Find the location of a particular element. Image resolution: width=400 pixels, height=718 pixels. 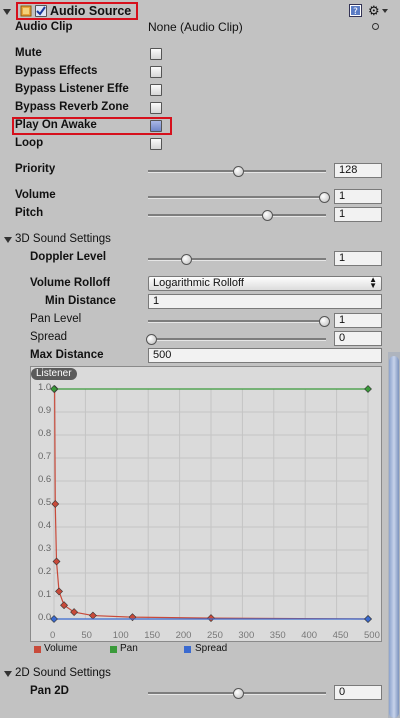

legend-volume-swatch is located at coordinates (37, 649).